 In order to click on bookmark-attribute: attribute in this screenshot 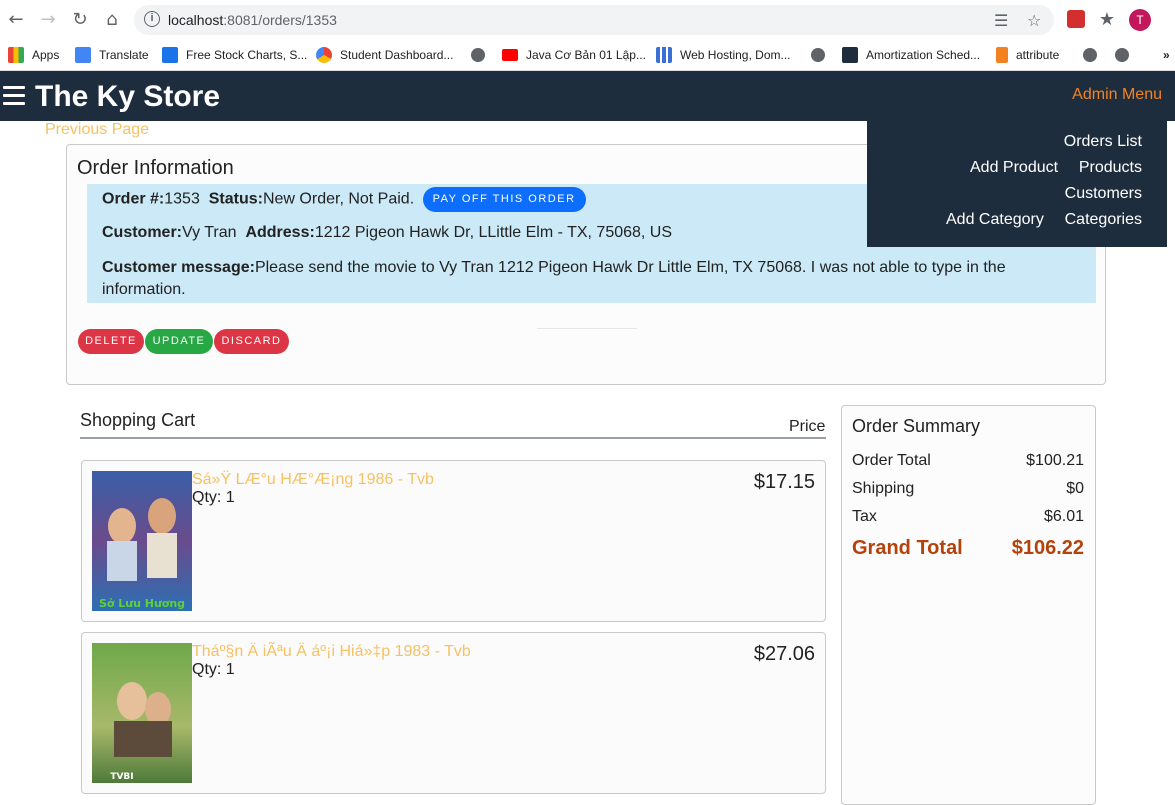, I will do `click(1027, 55)`.